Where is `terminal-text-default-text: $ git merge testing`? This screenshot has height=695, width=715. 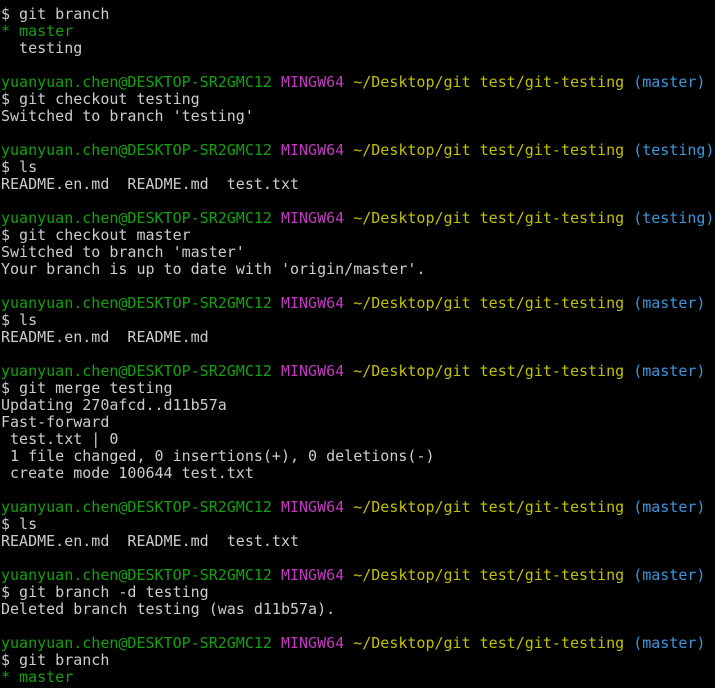 terminal-text-default-text: $ git merge testing is located at coordinates (87, 388).